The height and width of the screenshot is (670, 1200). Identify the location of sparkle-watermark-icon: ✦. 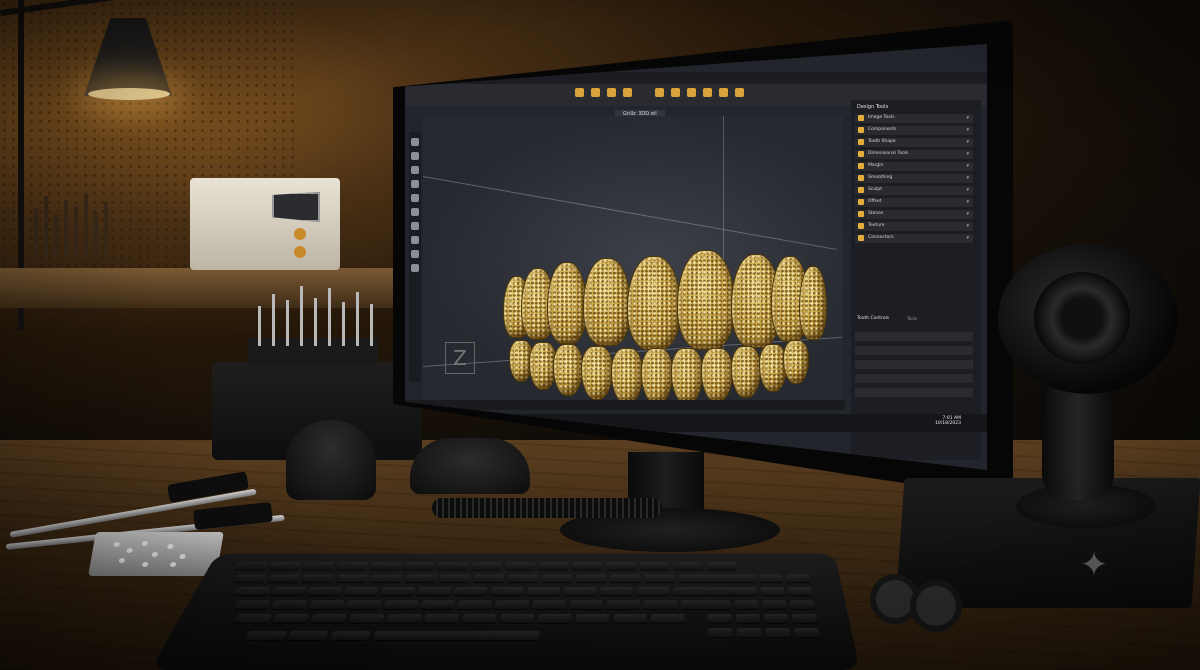
(1094, 565).